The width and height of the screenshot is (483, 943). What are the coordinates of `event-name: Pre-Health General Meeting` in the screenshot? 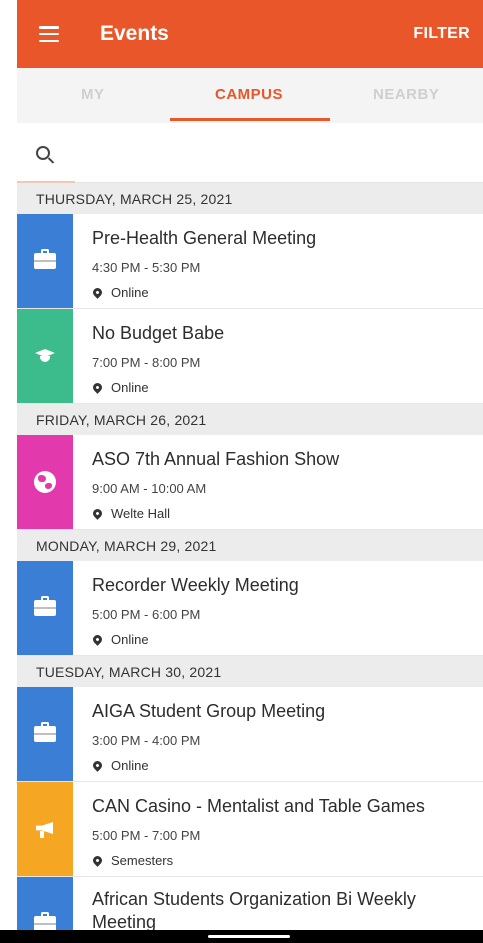 It's located at (204, 238).